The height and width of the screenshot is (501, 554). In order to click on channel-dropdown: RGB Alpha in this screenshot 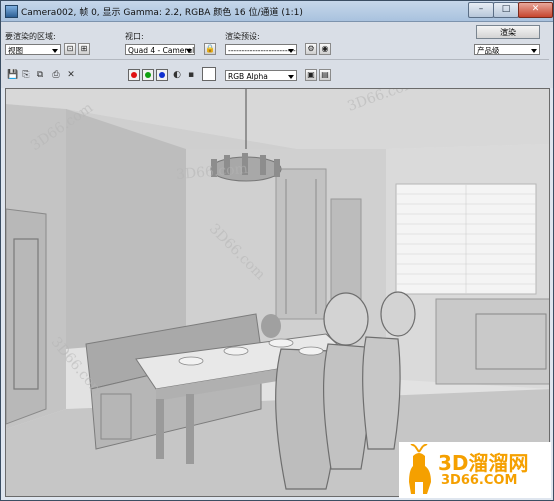, I will do `click(261, 75)`.